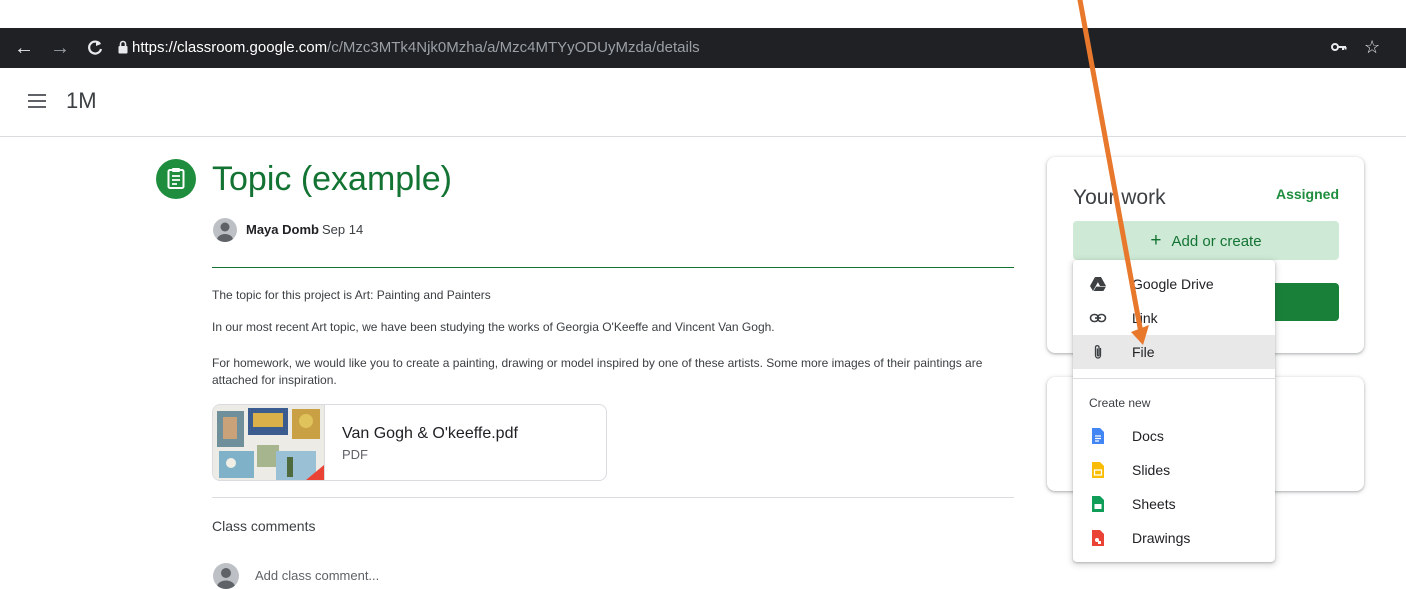  I want to click on menu-divider, so click(1174, 378).